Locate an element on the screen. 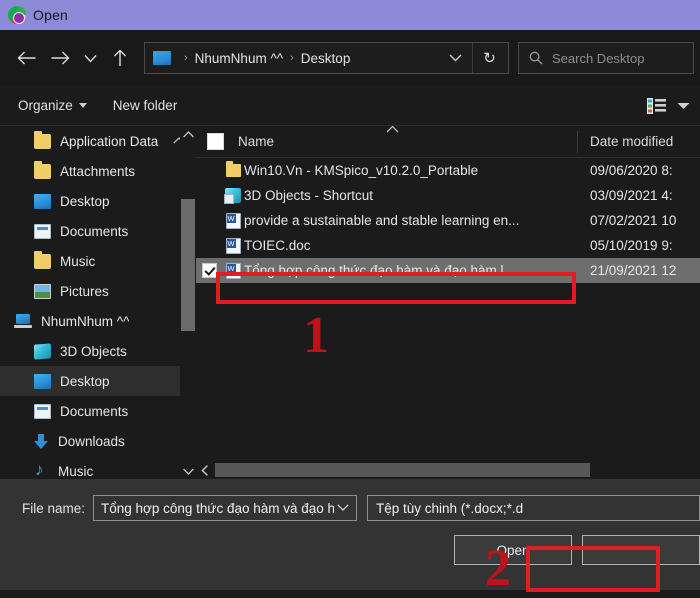 This screenshot has height=598, width=700. shortcut-3d-icon is located at coordinates (233, 196).